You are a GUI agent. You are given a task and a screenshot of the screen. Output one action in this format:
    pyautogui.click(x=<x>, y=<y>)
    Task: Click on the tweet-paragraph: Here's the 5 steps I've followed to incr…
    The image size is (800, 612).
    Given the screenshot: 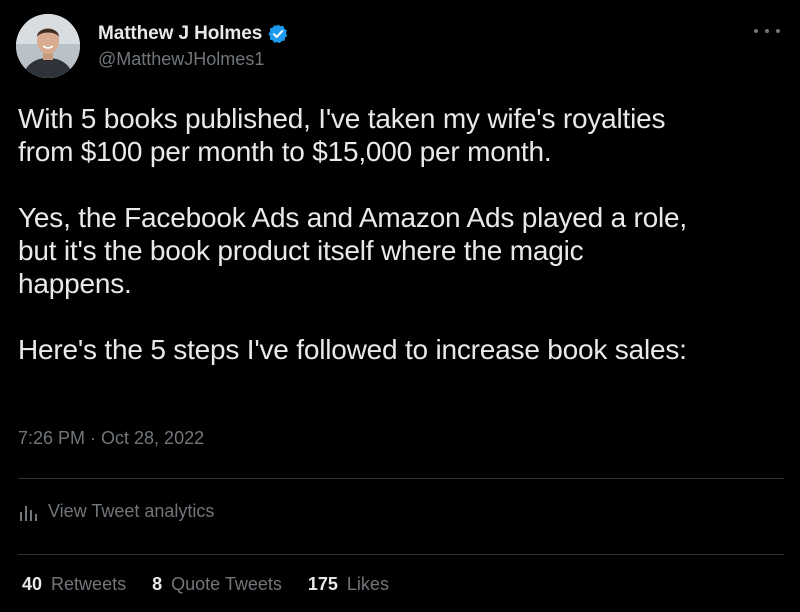 What is the action you would take?
    pyautogui.click(x=352, y=349)
    